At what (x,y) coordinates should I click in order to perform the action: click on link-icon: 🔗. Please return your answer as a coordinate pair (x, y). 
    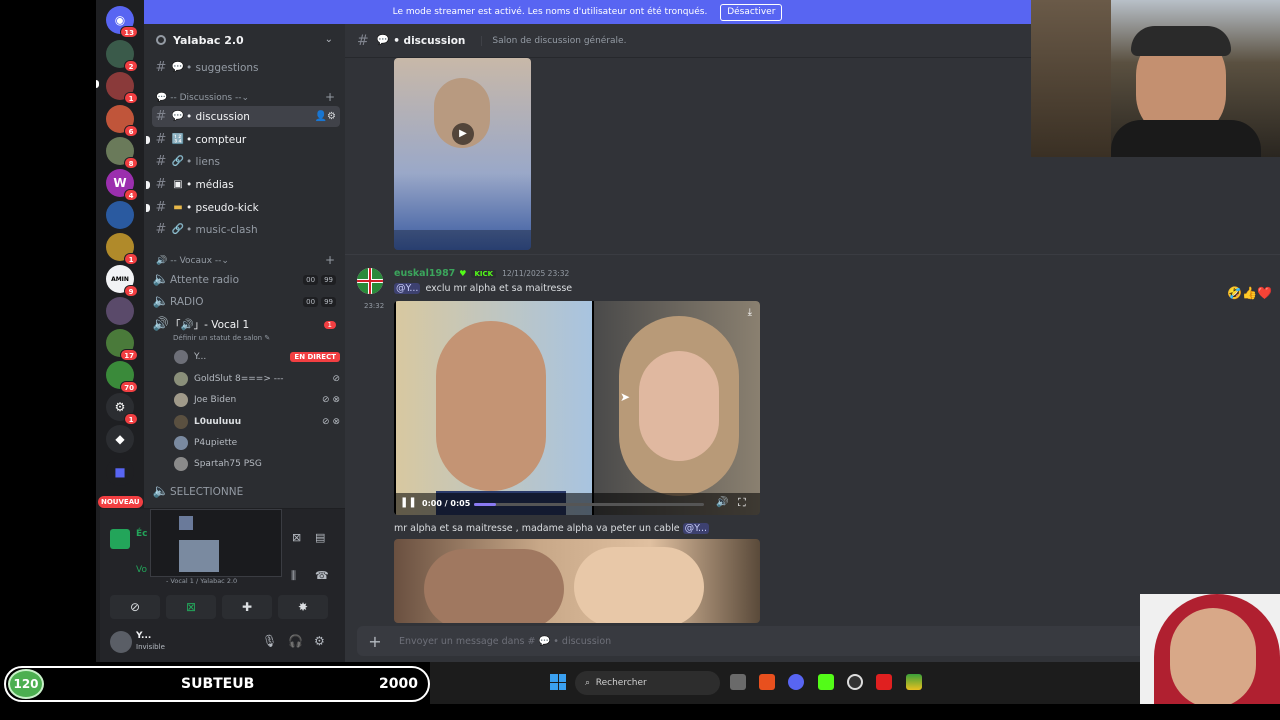
    Looking at the image, I should click on (178, 229).